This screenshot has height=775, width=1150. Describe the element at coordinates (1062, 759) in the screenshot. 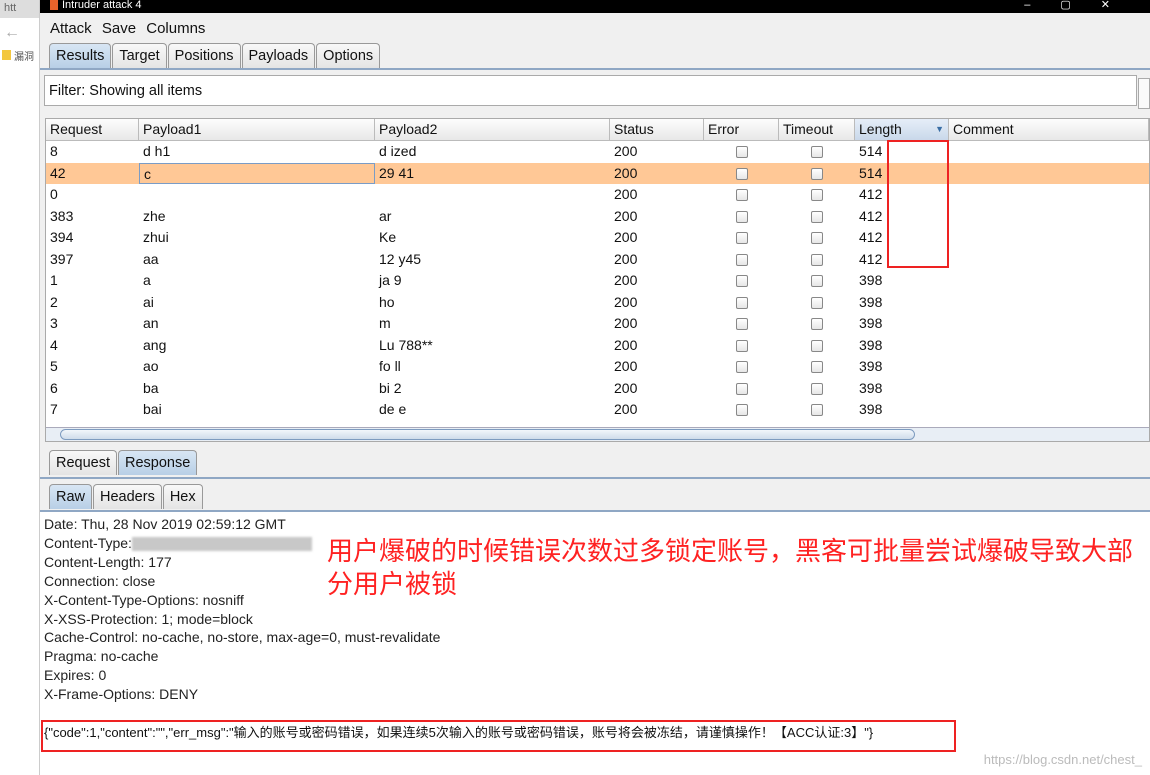

I see `watermark: https://blog.csdn.net/chest_` at that location.